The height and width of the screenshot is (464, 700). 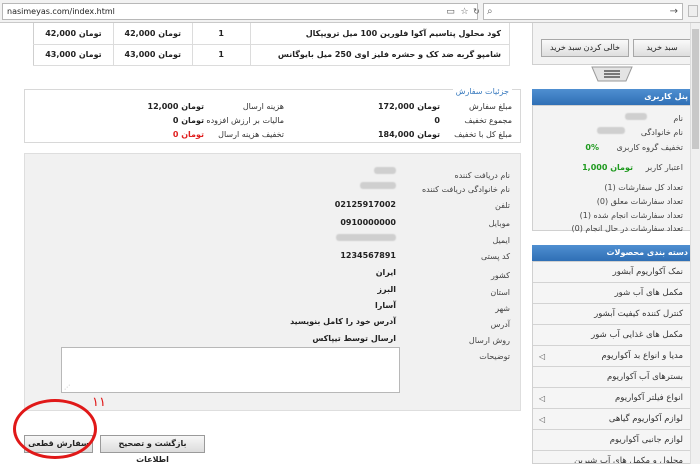 What do you see at coordinates (464, 12) in the screenshot?
I see `bookmark-icon: ☆` at bounding box center [464, 12].